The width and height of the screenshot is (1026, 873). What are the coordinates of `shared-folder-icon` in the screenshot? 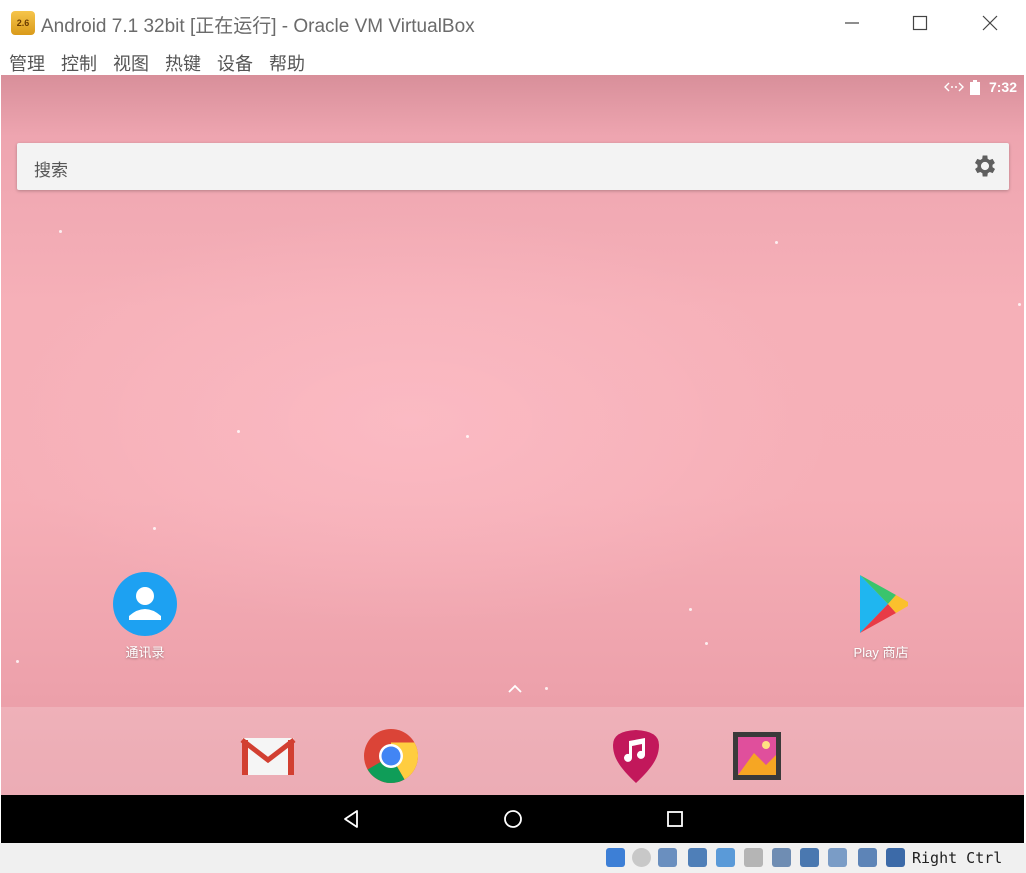 It's located at (753, 857).